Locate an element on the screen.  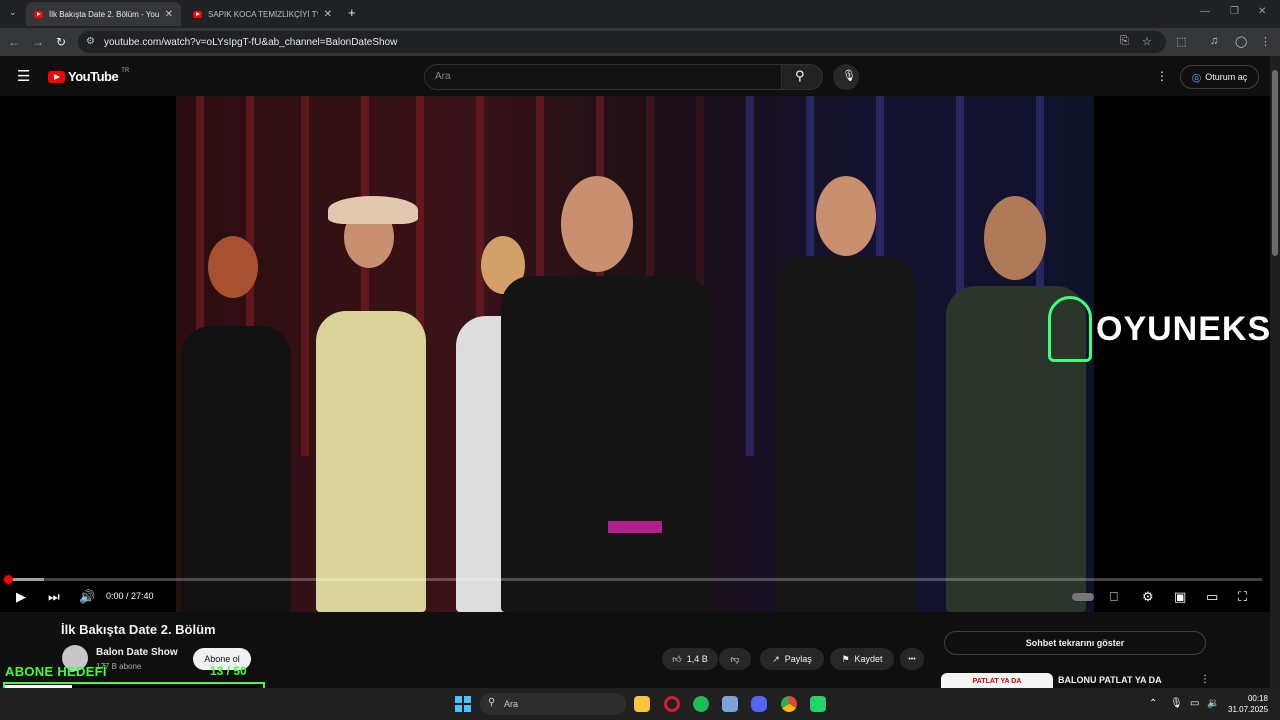
bookmark-star-icon: ☆ is located at coordinates (1147, 41).